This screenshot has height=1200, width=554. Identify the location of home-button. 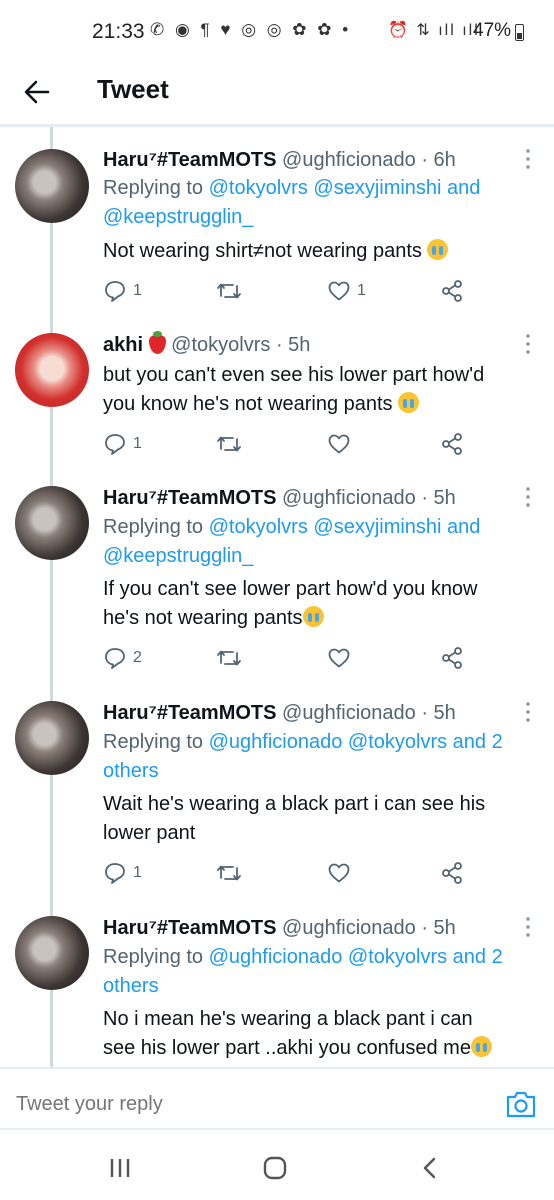
(275, 1168).